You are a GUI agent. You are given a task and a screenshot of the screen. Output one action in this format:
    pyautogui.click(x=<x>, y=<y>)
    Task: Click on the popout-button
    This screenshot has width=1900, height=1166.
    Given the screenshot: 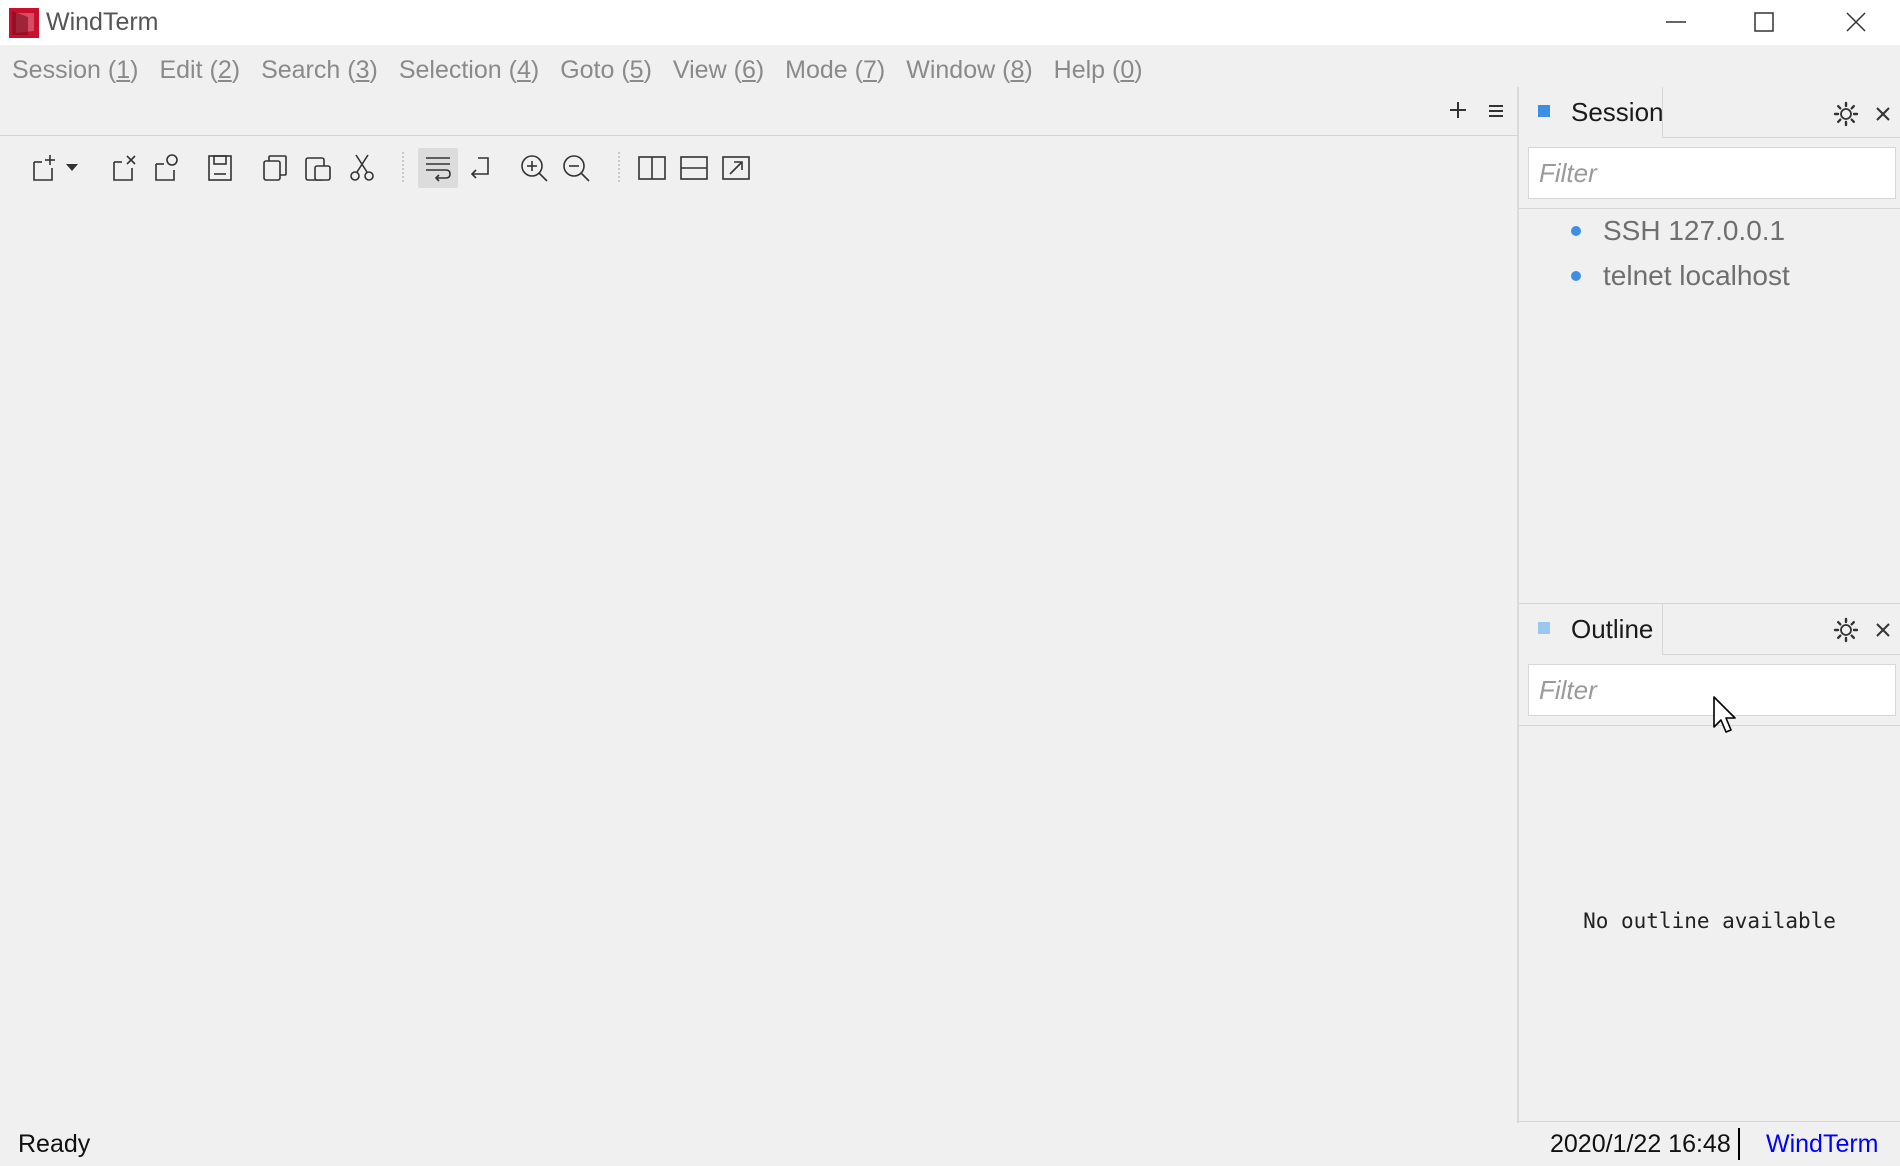 What is the action you would take?
    pyautogui.click(x=736, y=168)
    